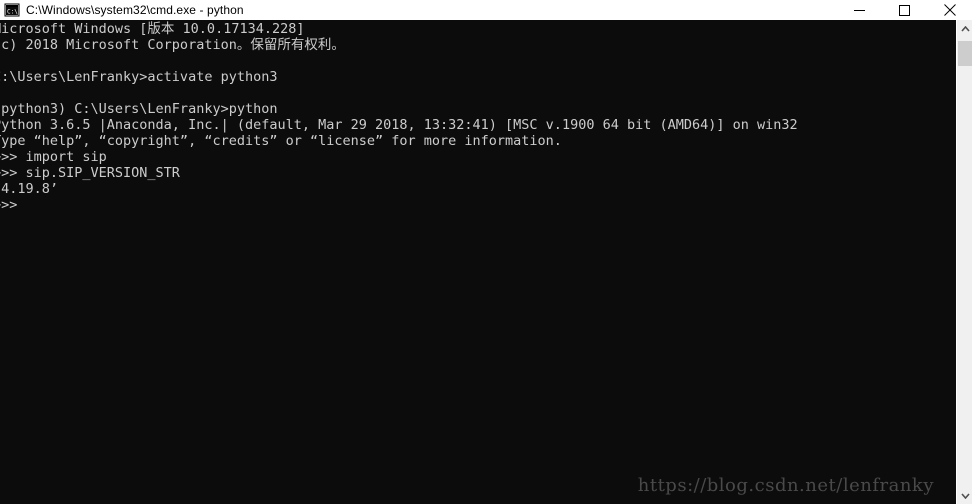 The image size is (972, 504). Describe the element at coordinates (965, 53) in the screenshot. I see `scrollbar-thumb` at that location.